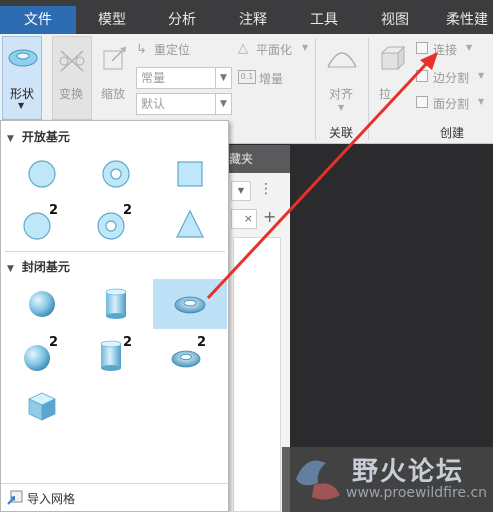  I want to click on watermark: 野火论坛 www.proewildfire.cn, so click(387, 479).